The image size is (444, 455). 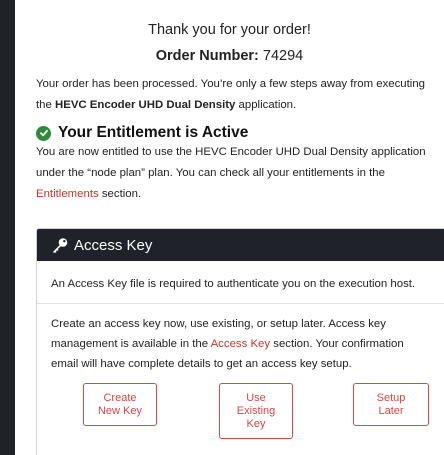 What do you see at coordinates (256, 397) in the screenshot?
I see `use-line-1: Use` at bounding box center [256, 397].